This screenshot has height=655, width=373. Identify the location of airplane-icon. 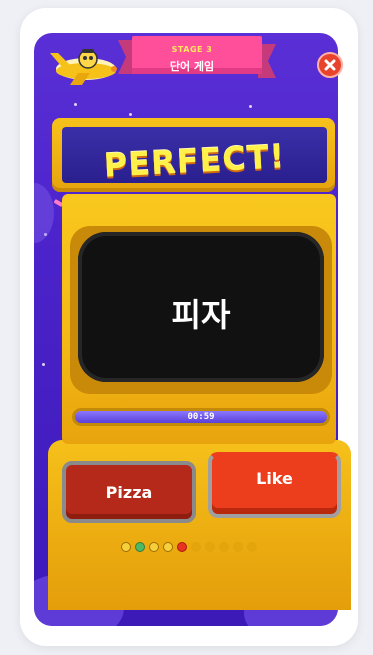
(83, 67).